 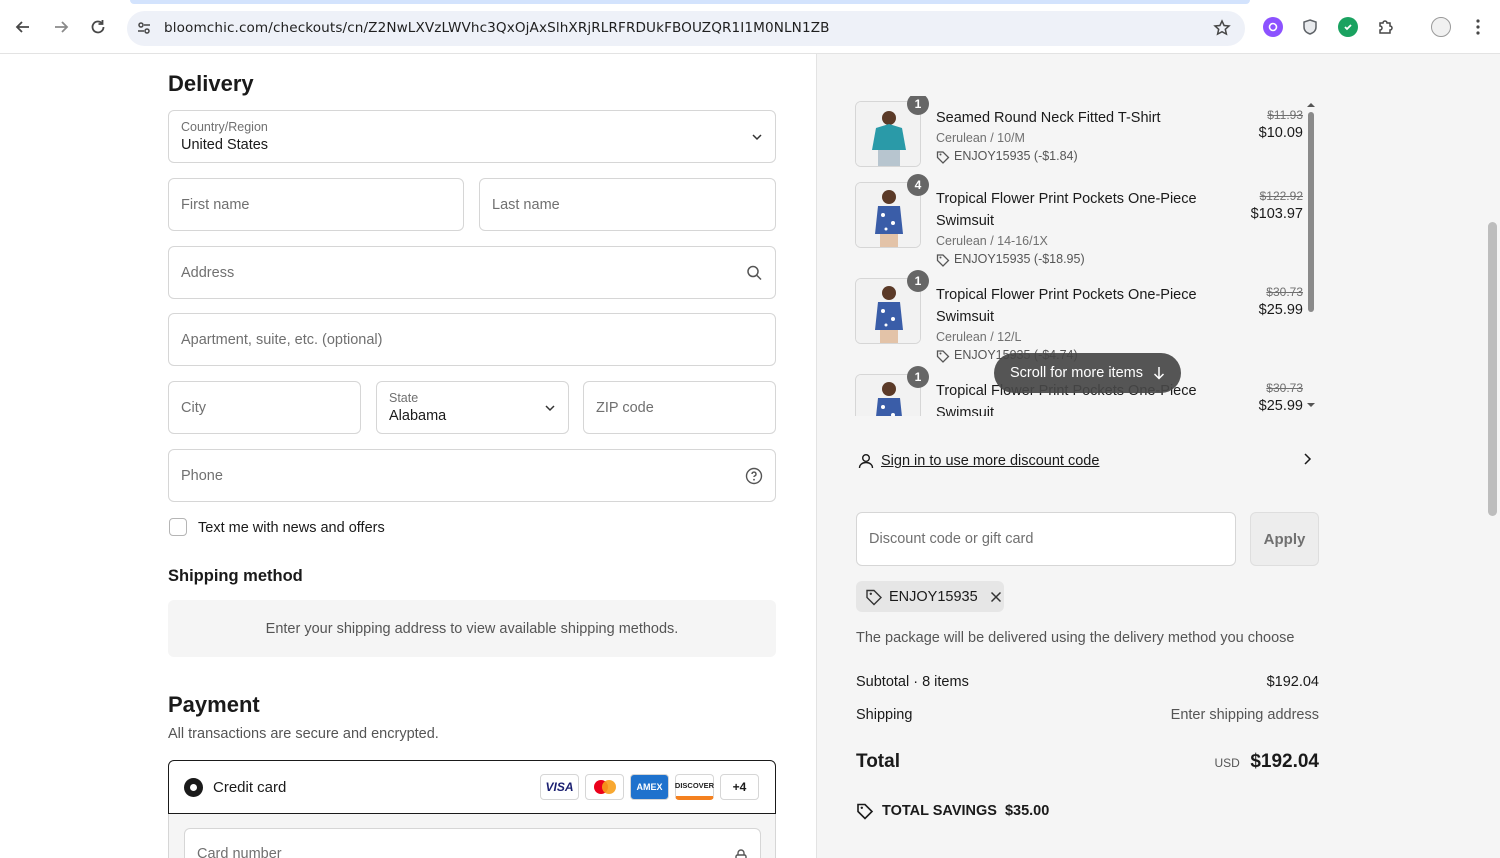 I want to click on reload-icon, so click(x=98, y=27).